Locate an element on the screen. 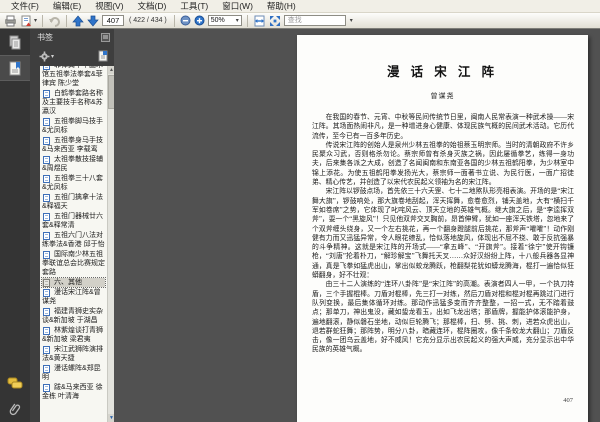 Image resolution: width=600 pixels, height=422 pixels. print-icon is located at coordinates (10, 20).